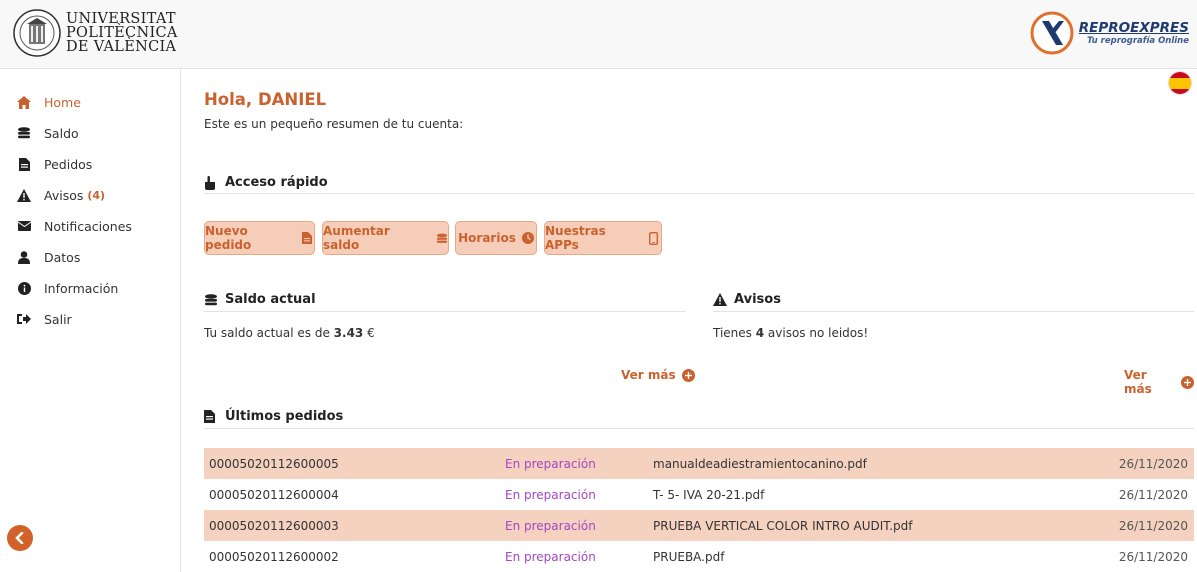  Describe the element at coordinates (24, 288) in the screenshot. I see `info-icon` at that location.